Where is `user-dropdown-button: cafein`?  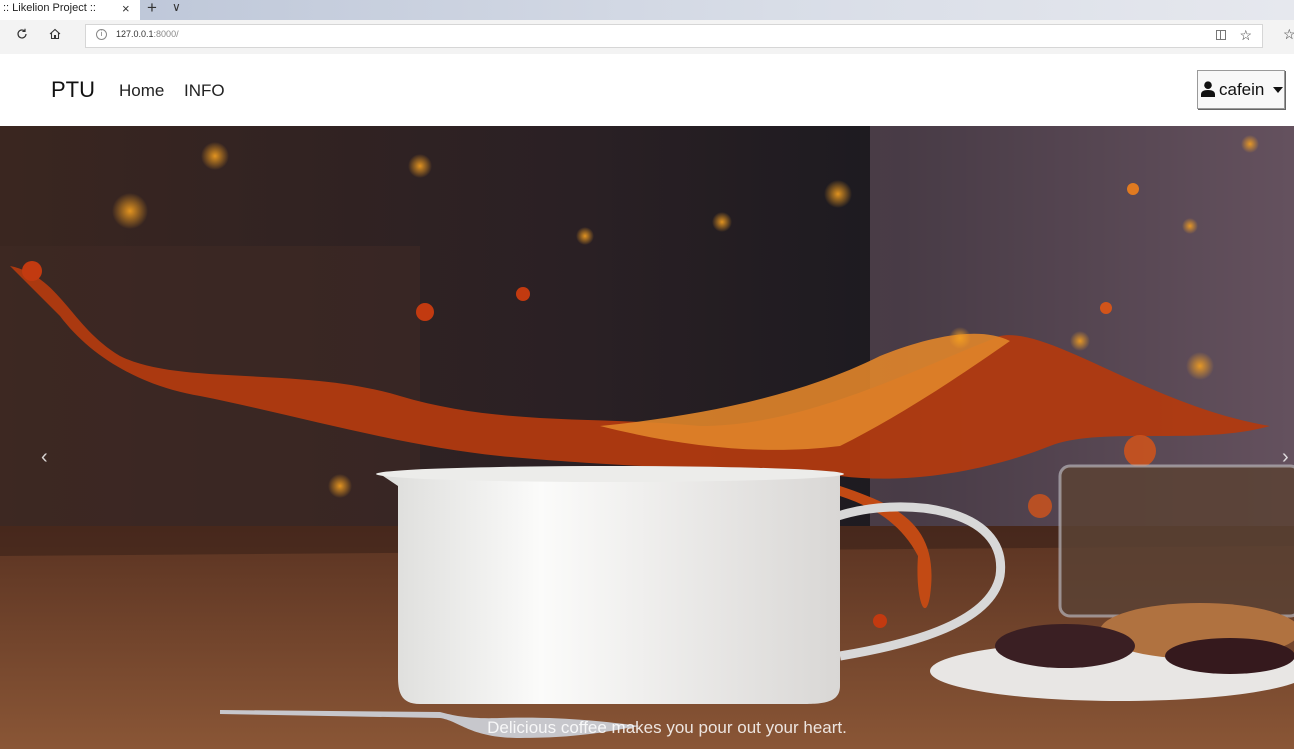 user-dropdown-button: cafein is located at coordinates (1241, 89).